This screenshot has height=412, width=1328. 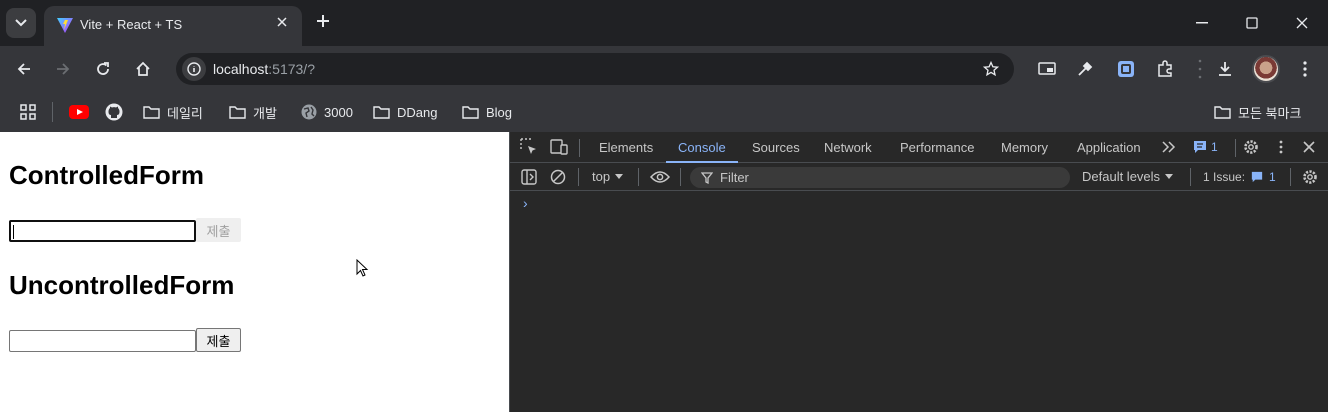 I want to click on site-info-button, so click(x=194, y=69).